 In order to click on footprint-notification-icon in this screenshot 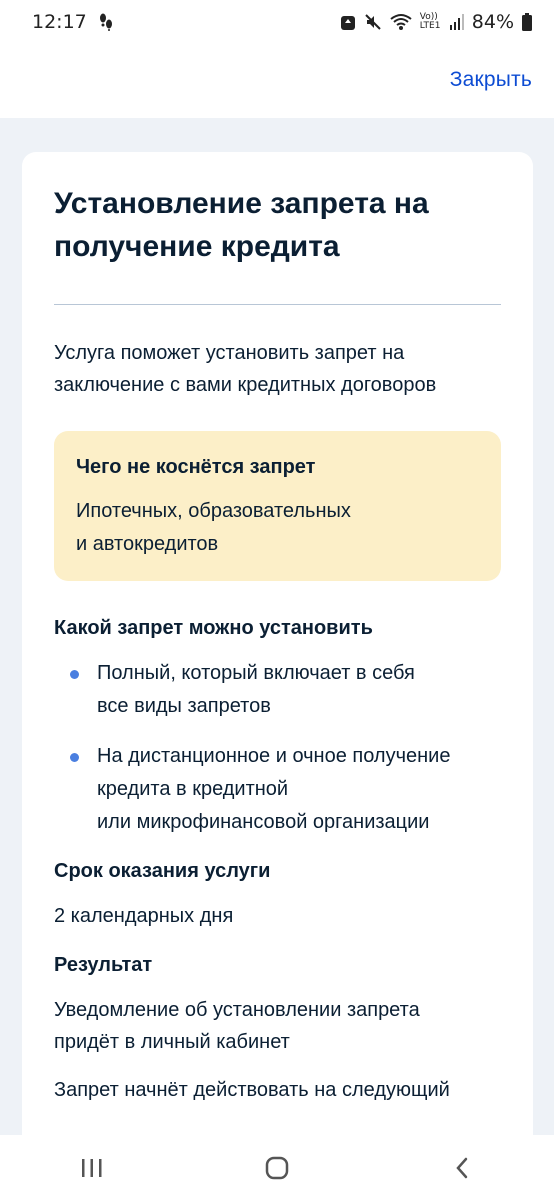, I will do `click(106, 22)`.